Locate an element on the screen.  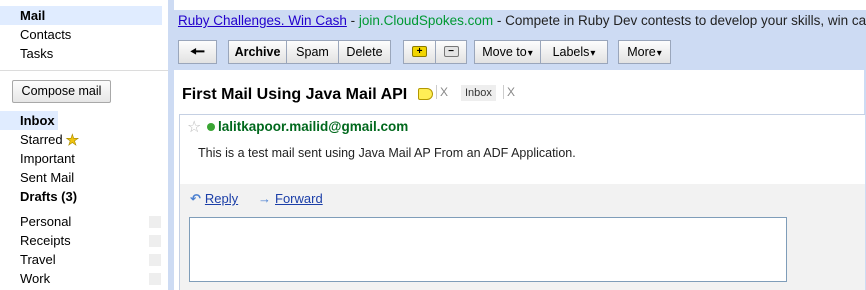
nav-contacts: Contacts is located at coordinates (35, 34).